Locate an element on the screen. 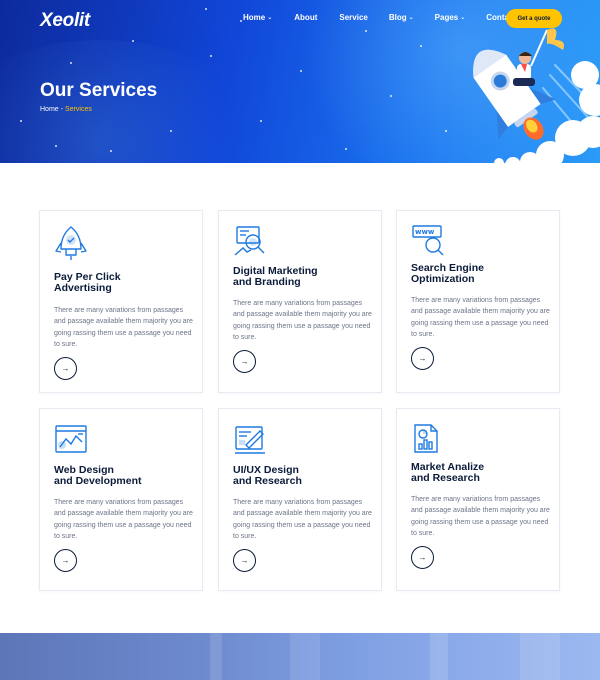 The image size is (600, 680). svg-text: www is located at coordinates (425, 232).